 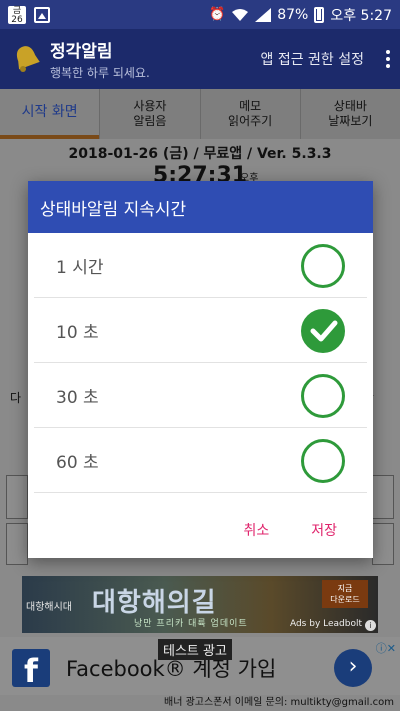 What do you see at coordinates (240, 14) in the screenshot?
I see `wifi-icon` at bounding box center [240, 14].